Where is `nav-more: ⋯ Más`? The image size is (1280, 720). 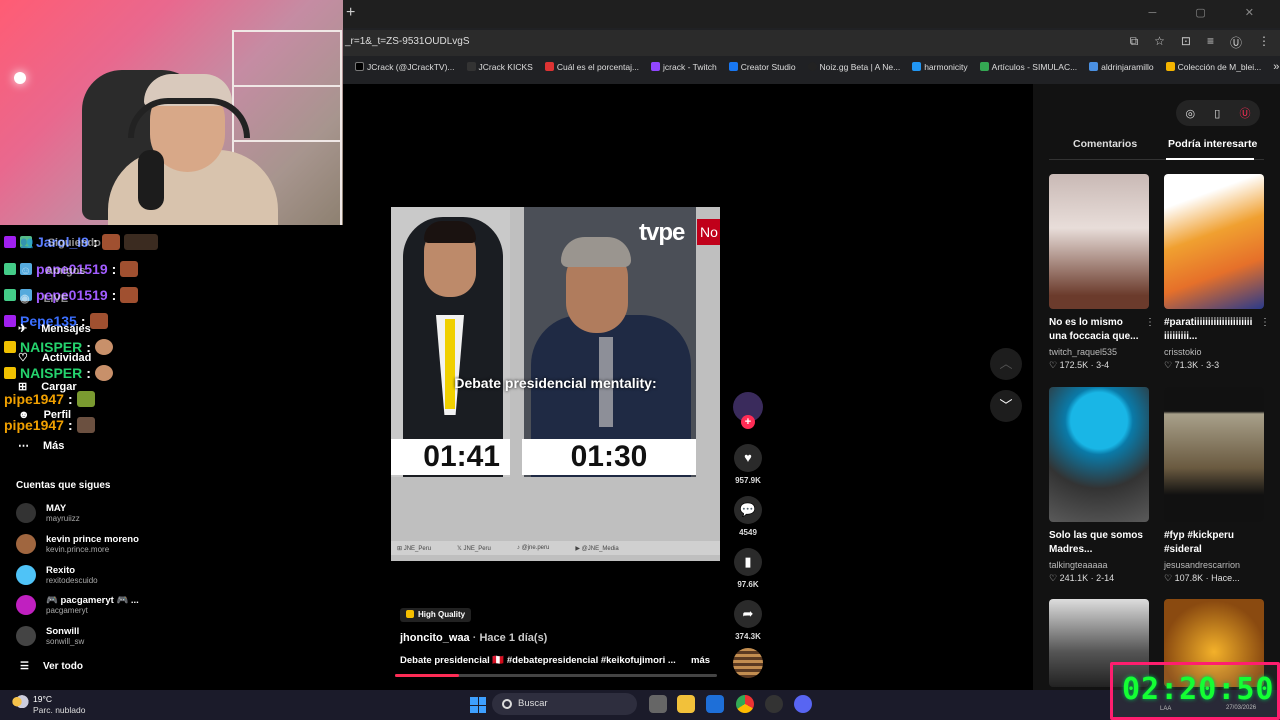
nav-more: ⋯ Más is located at coordinates (41, 446).